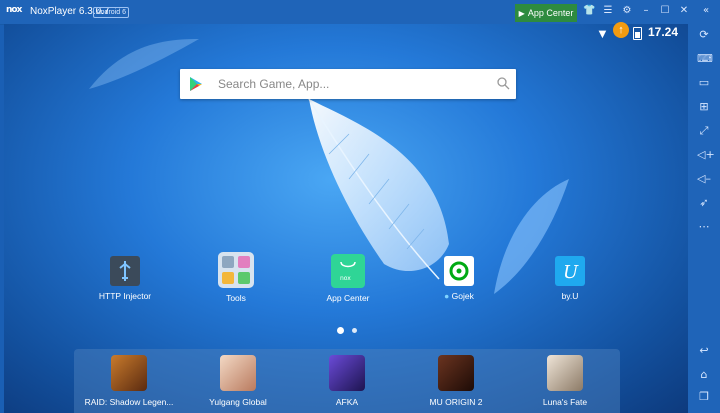  What do you see at coordinates (236, 270) in the screenshot?
I see `tools-folder-icon` at bounding box center [236, 270].